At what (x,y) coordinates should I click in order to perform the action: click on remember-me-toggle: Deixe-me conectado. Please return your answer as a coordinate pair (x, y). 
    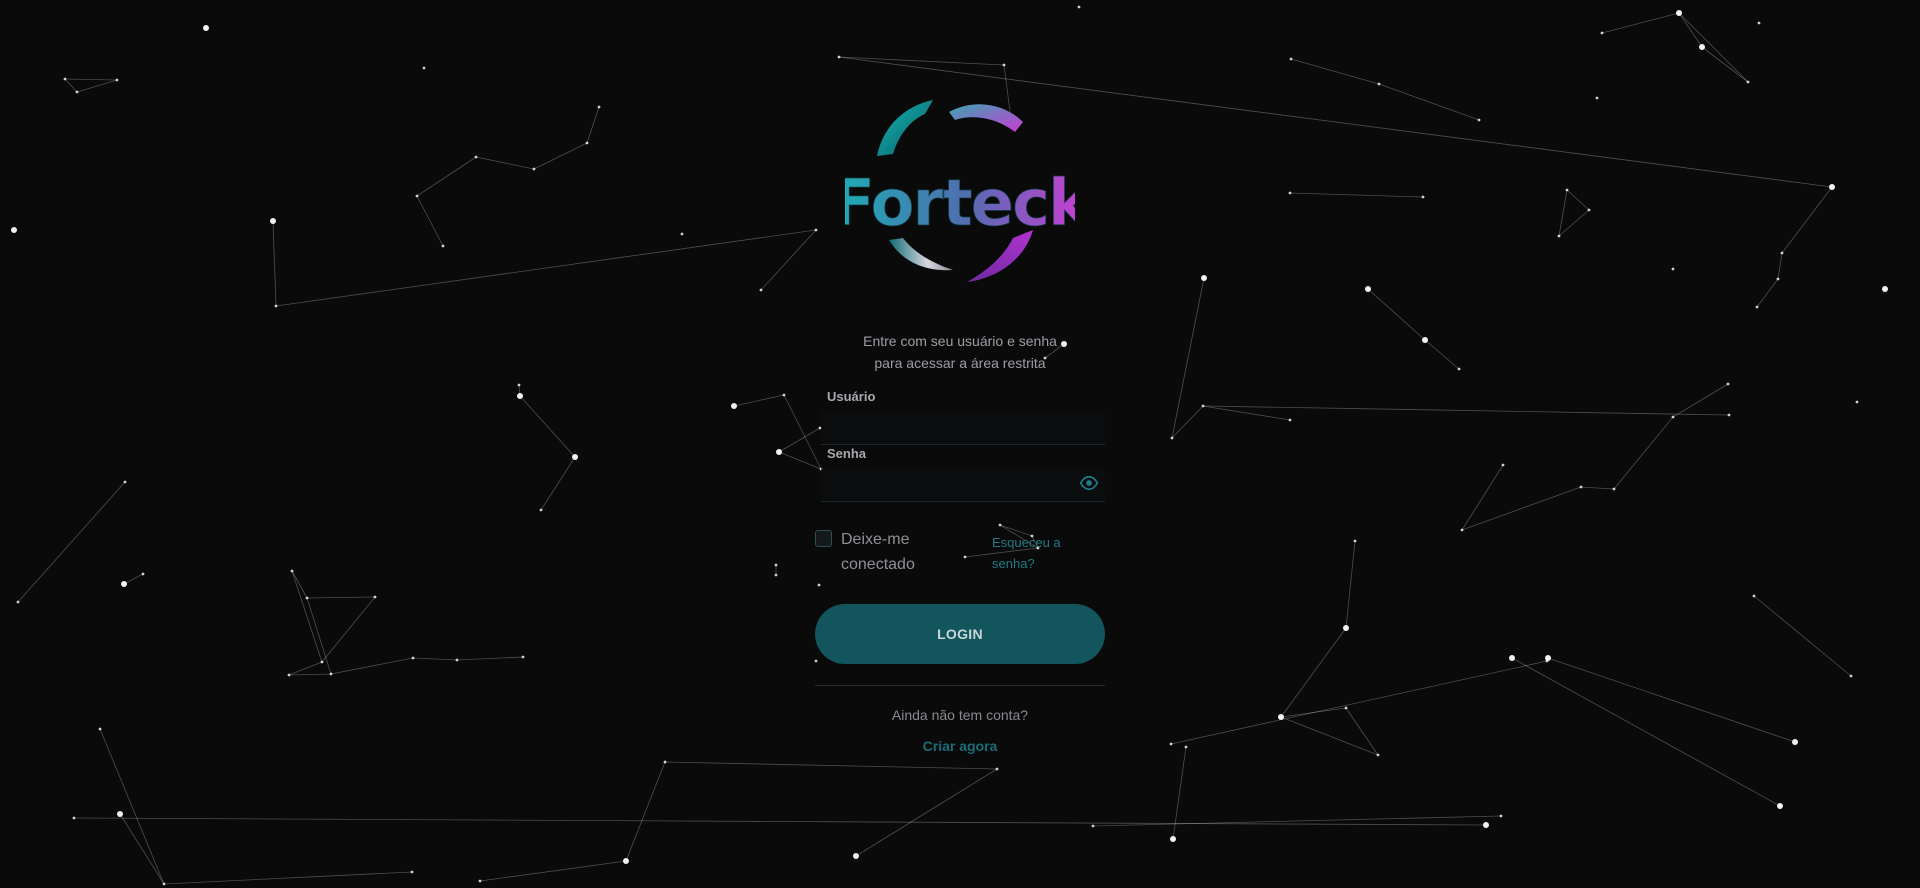
    Looking at the image, I should click on (900, 556).